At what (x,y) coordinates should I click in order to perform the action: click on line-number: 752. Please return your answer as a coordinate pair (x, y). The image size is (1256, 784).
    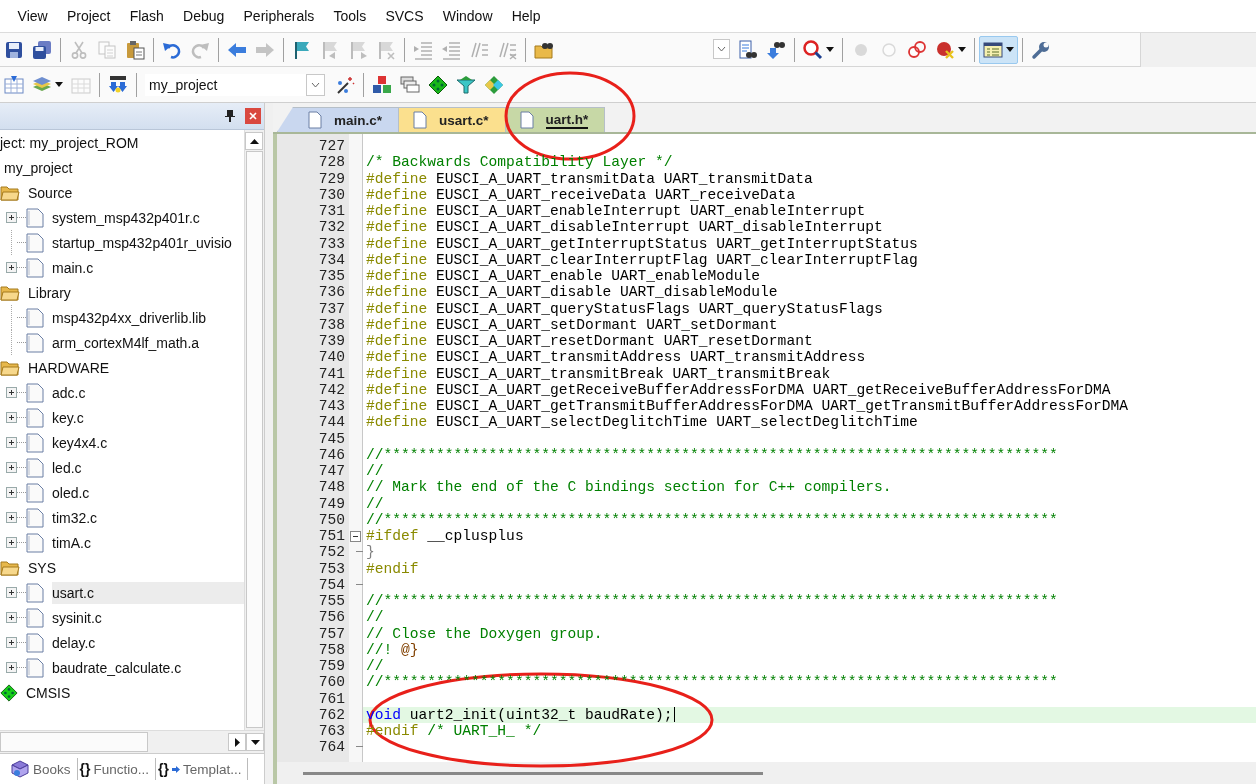
    Looking at the image, I should click on (331, 552).